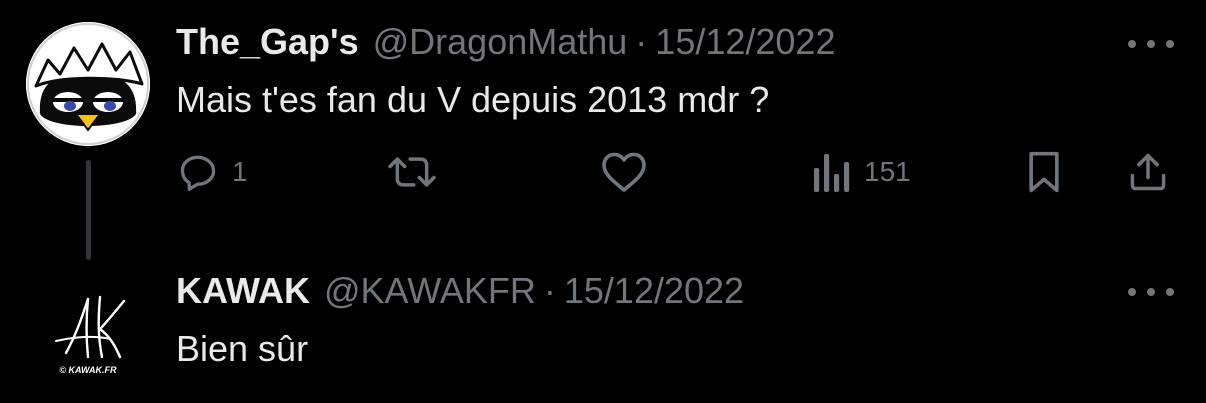 Image resolution: width=1206 pixels, height=403 pixels. I want to click on user-handle: @KAWAKFR, so click(430, 291).